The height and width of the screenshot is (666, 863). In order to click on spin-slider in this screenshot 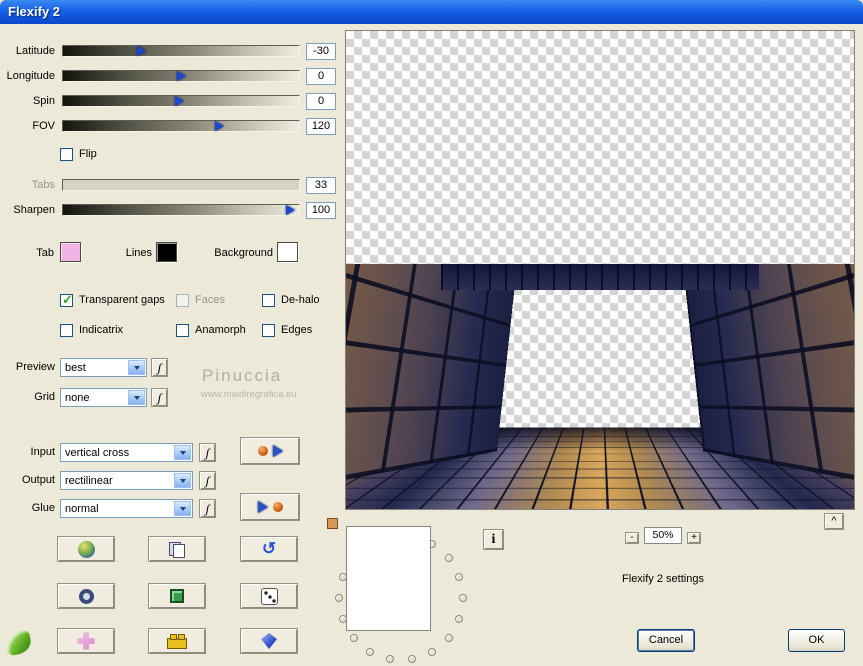, I will do `click(181, 101)`.